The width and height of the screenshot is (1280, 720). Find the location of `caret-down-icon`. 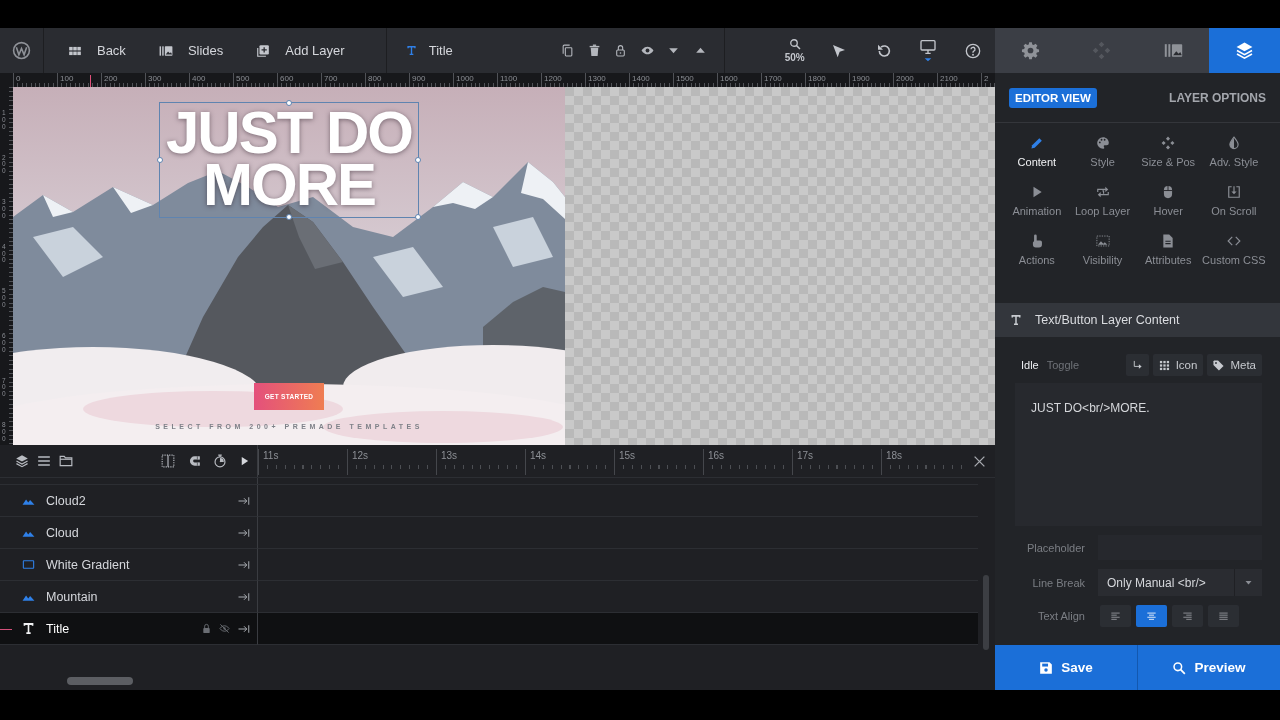

caret-down-icon is located at coordinates (1248, 582).